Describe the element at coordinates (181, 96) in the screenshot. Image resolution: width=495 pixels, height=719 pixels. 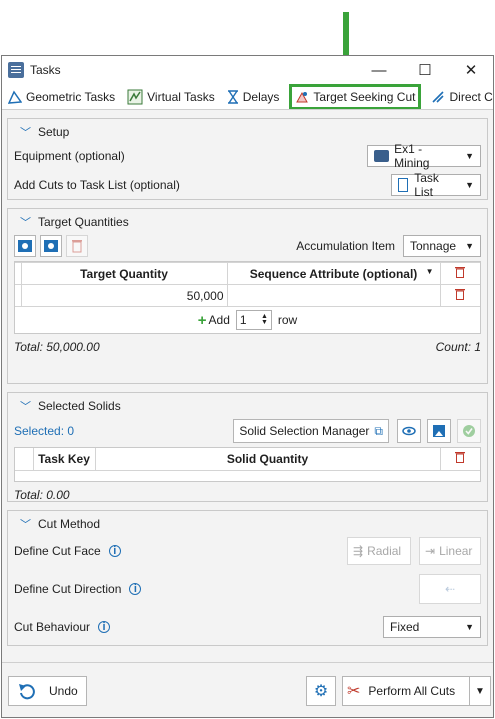
I see `tab-label: Virtual Tasks` at that location.